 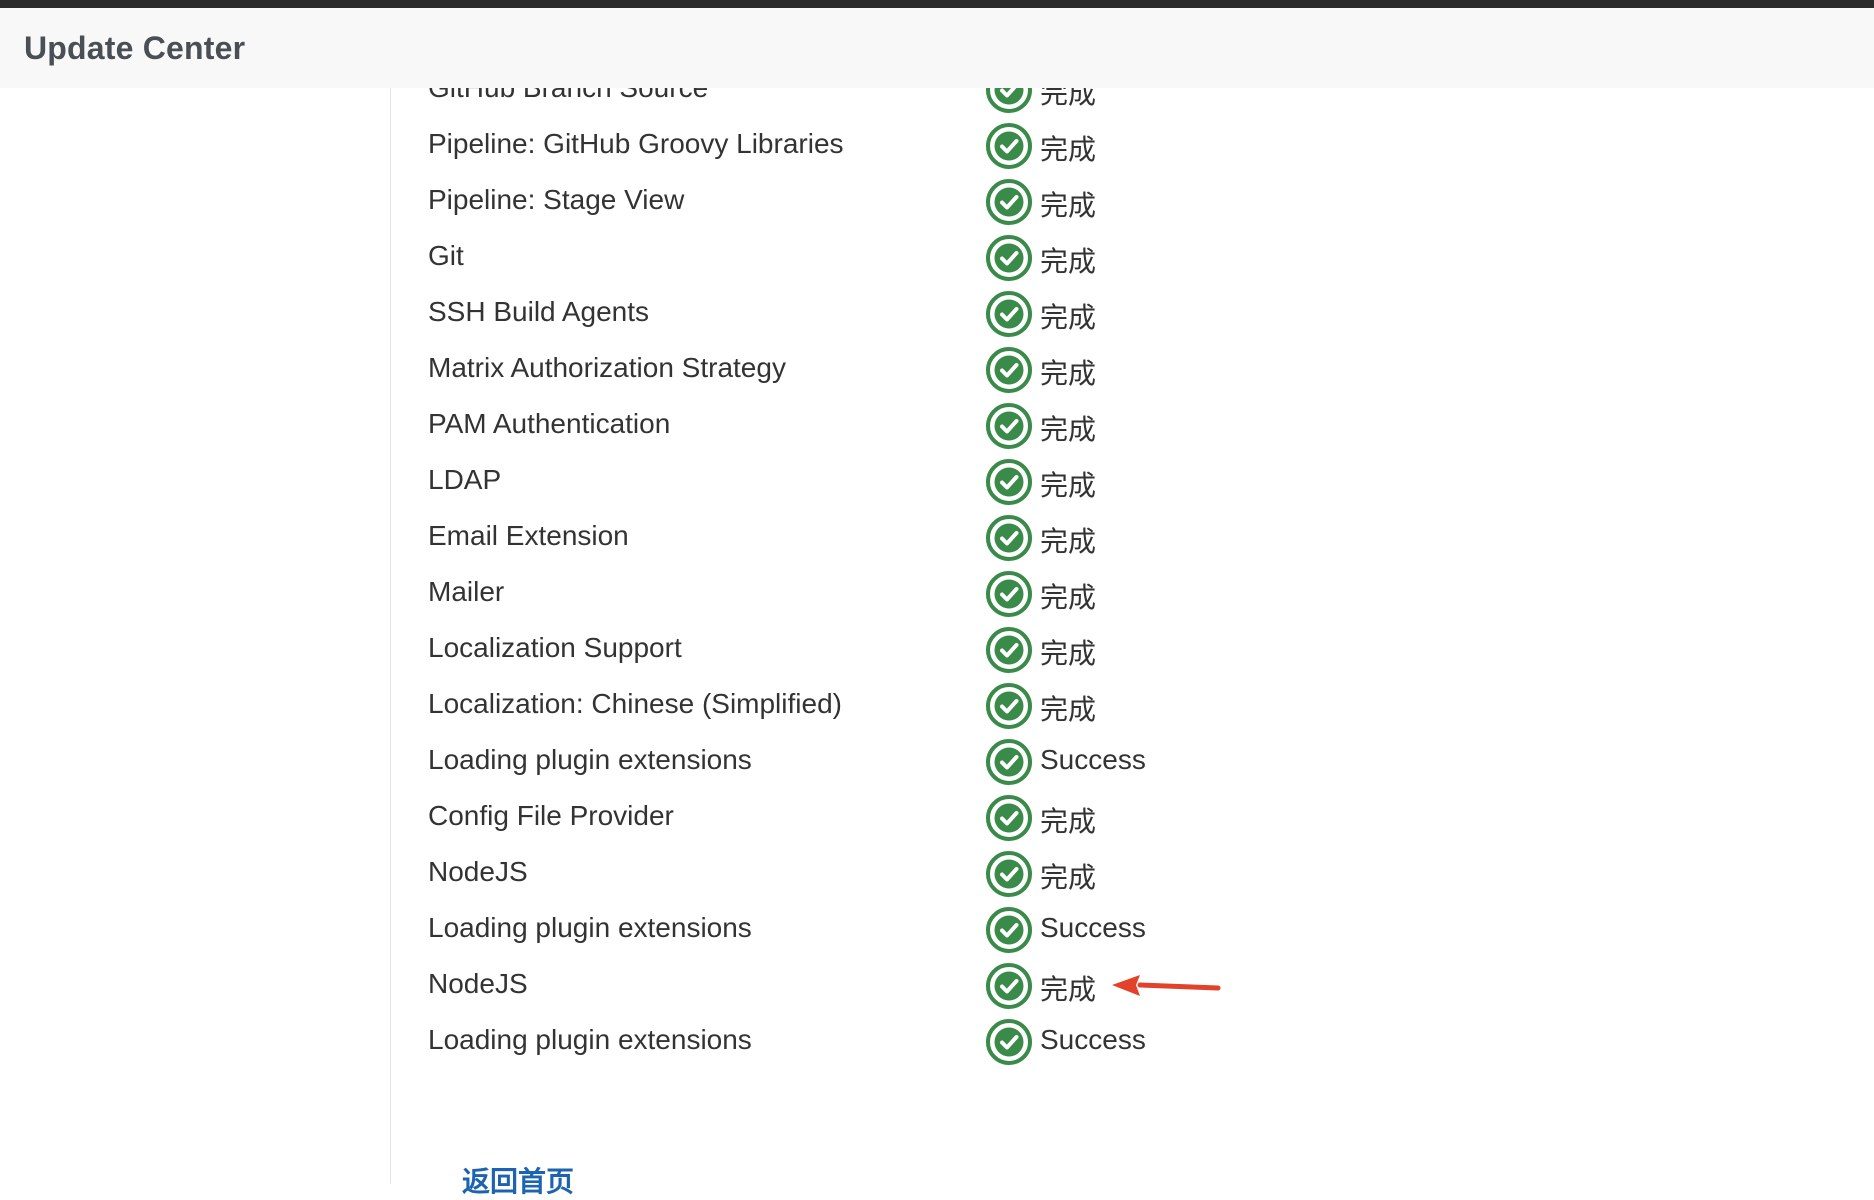 I want to click on plugin-name: PAM Authentication, so click(x=549, y=423).